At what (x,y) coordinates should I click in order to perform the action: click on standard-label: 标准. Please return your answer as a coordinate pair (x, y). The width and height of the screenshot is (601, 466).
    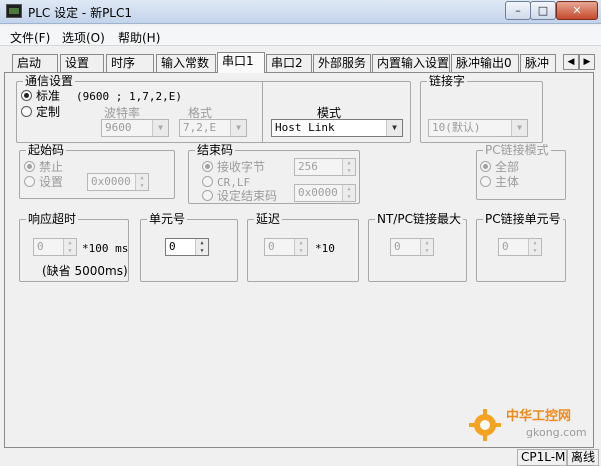
    Looking at the image, I should click on (48, 96).